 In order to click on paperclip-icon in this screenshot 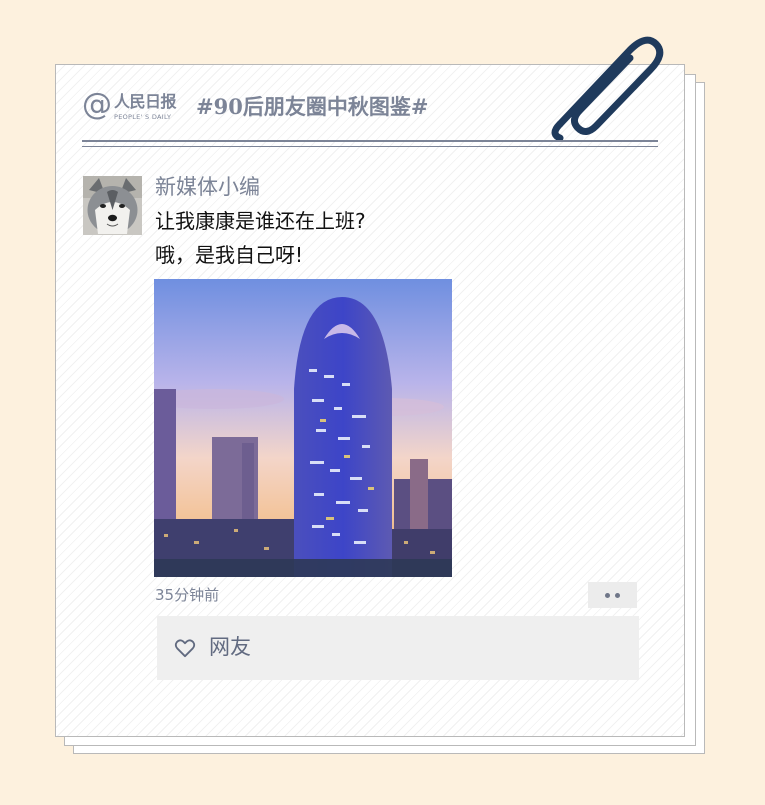, I will do `click(607, 88)`.